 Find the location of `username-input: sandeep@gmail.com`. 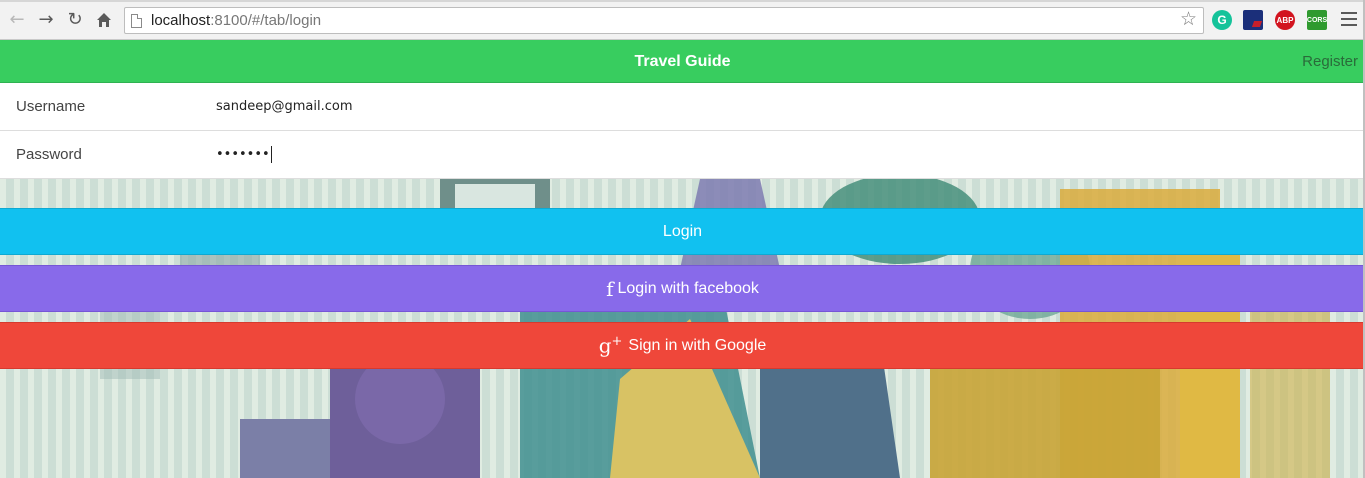

username-input: sandeep@gmail.com is located at coordinates (284, 106).